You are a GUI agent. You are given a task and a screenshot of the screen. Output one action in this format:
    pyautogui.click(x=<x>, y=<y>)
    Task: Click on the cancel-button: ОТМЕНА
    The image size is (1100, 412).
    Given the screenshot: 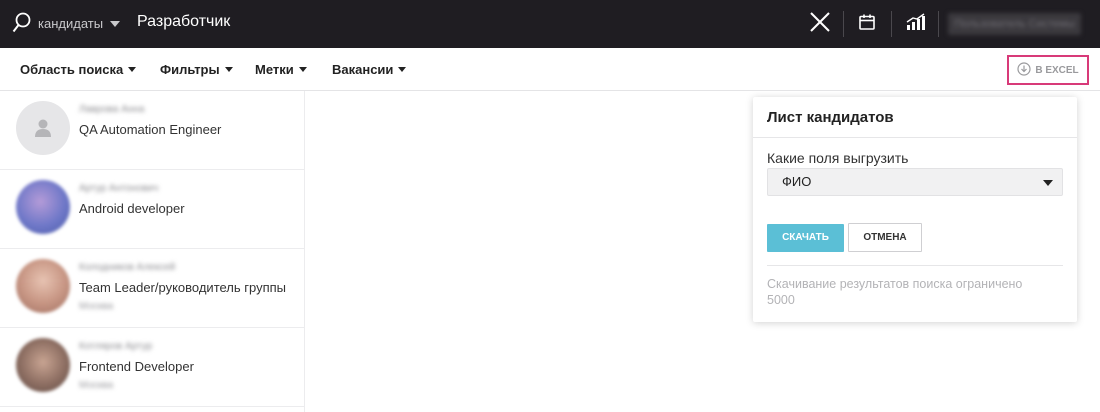 What is the action you would take?
    pyautogui.click(x=885, y=237)
    